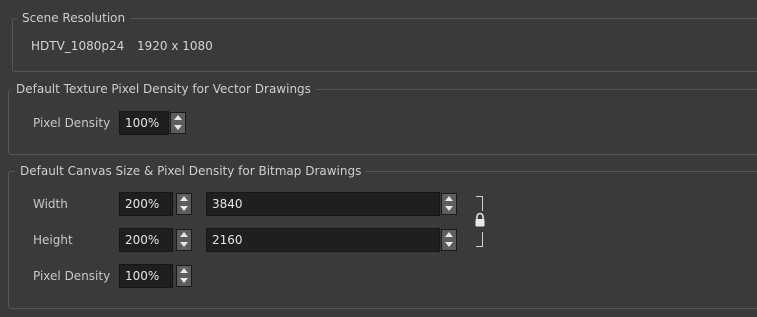 The image size is (757, 317). Describe the element at coordinates (144, 123) in the screenshot. I see `vector-pixel-density-field: 100%` at that location.